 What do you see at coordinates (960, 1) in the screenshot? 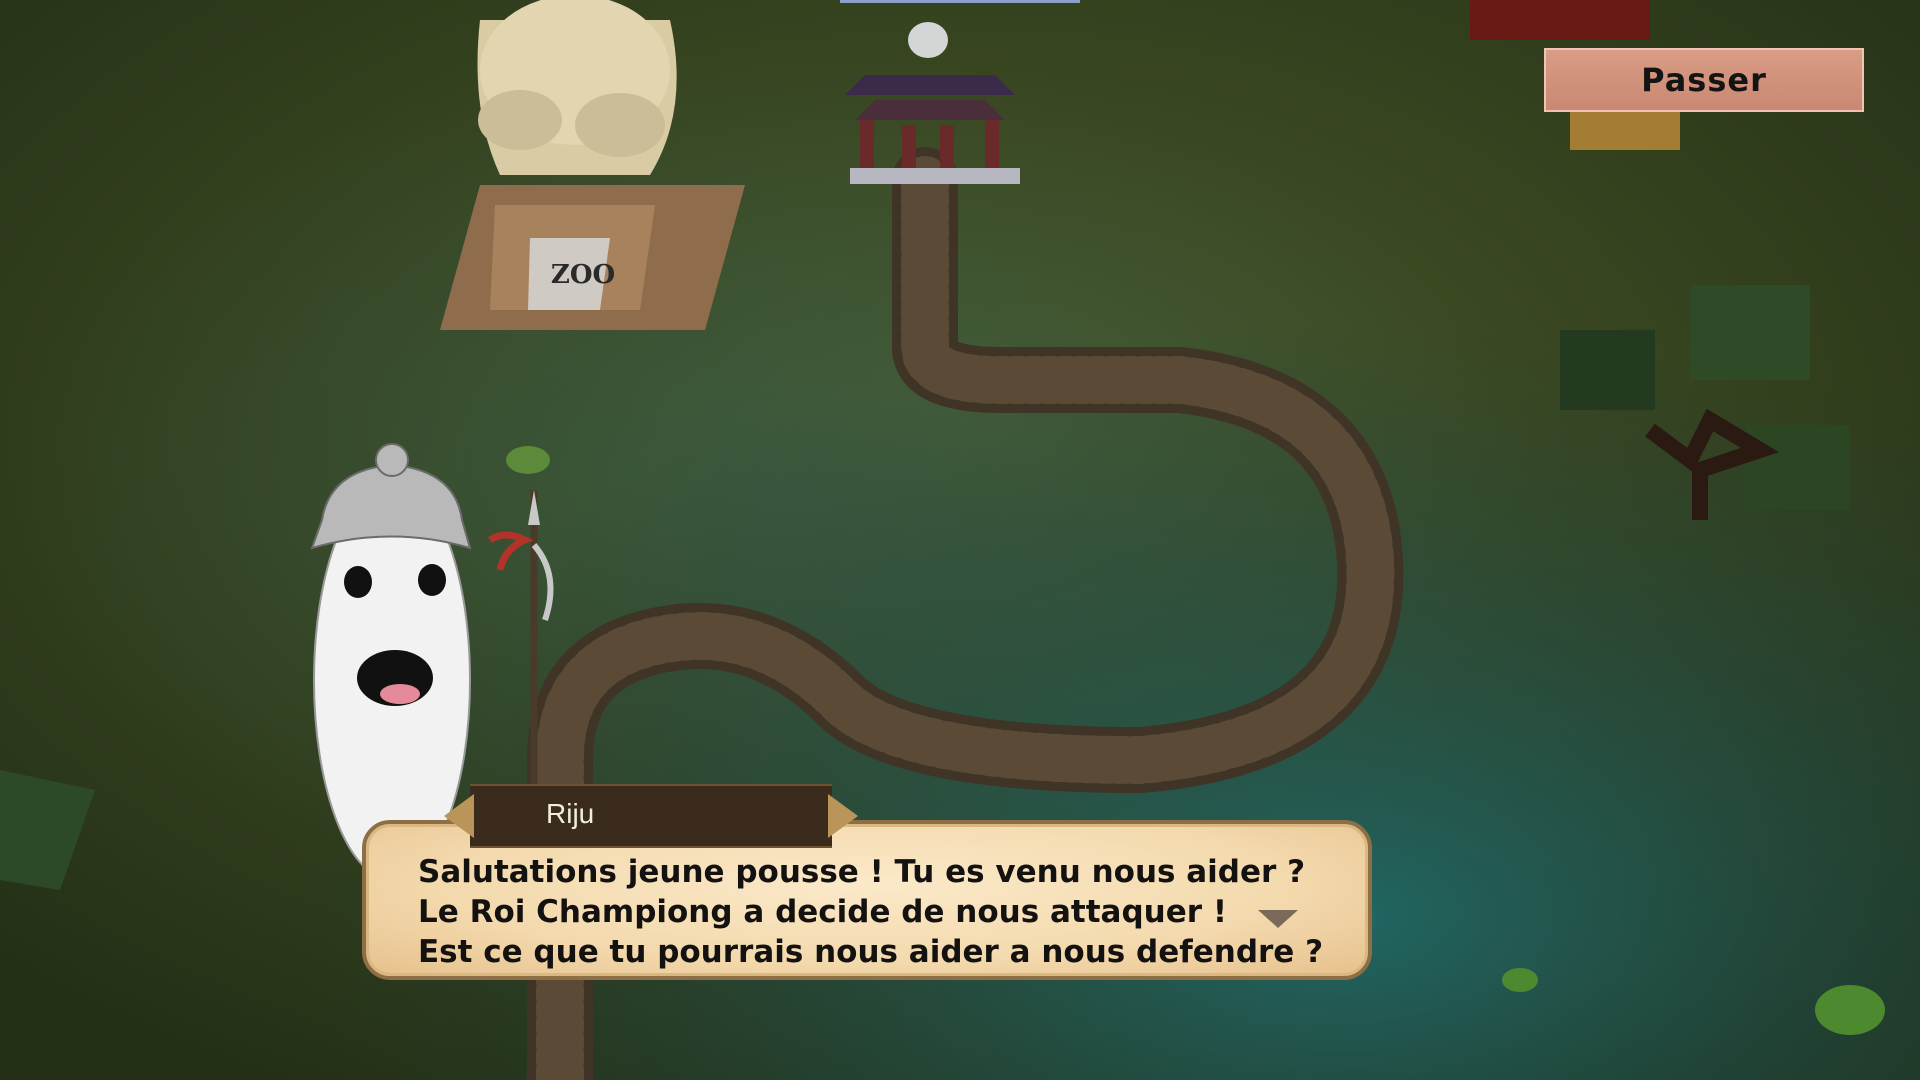
I see `top-bar` at bounding box center [960, 1].